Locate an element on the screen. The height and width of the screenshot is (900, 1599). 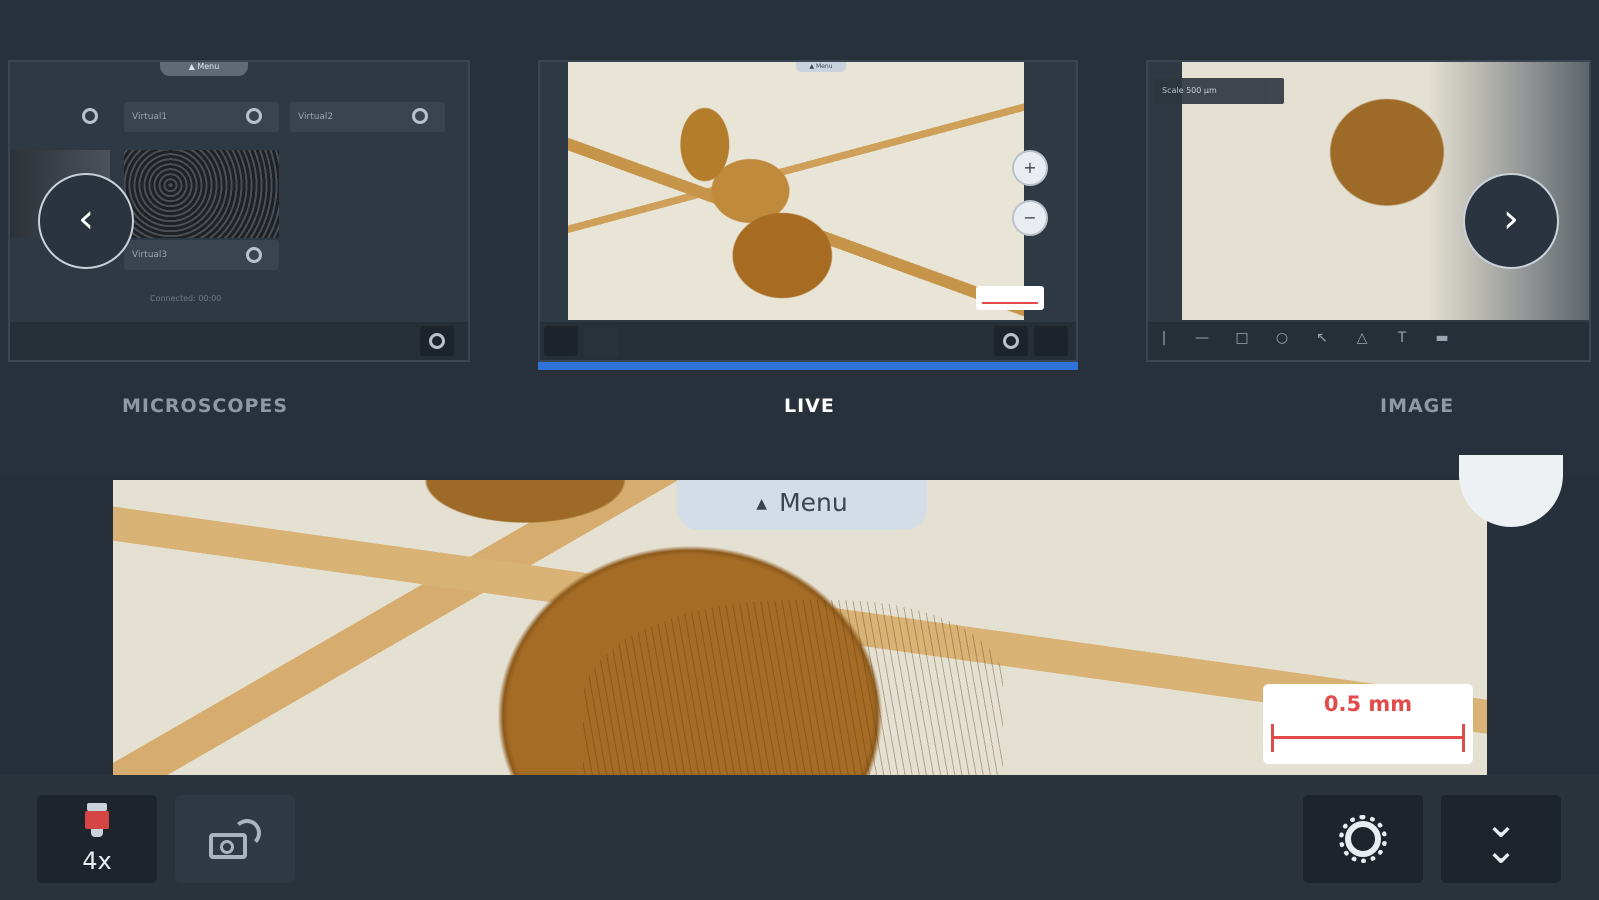
tab-image: IMAGE is located at coordinates (1417, 406).